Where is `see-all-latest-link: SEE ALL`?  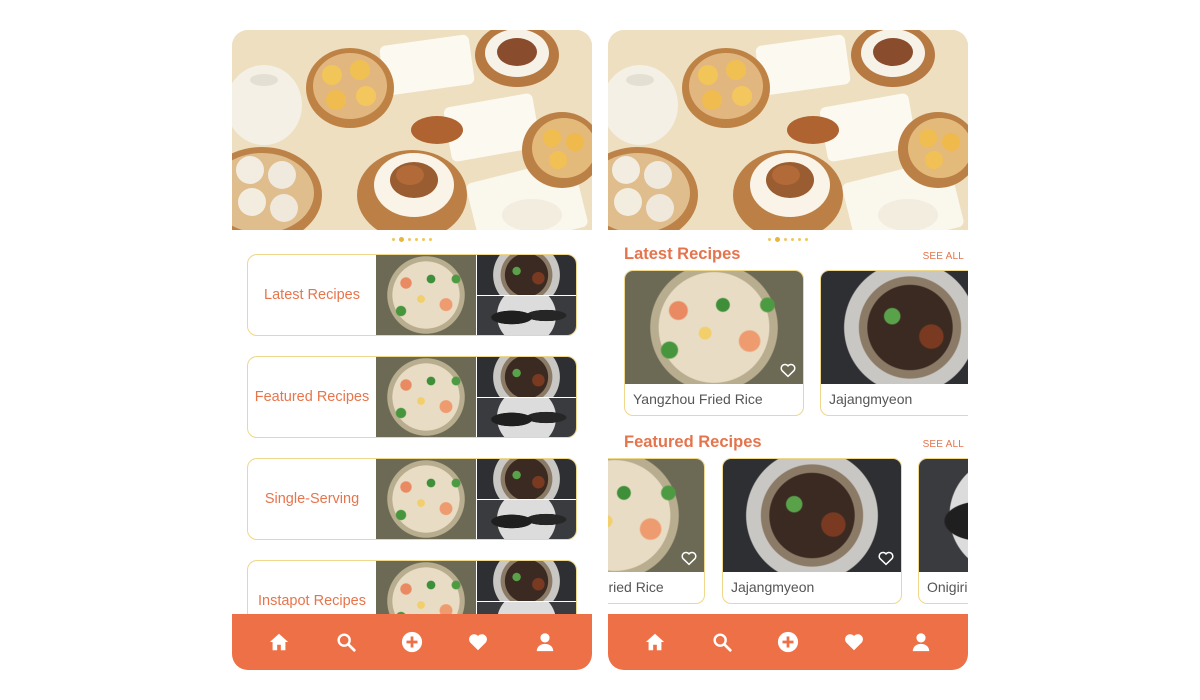 see-all-latest-link: SEE ALL is located at coordinates (943, 256).